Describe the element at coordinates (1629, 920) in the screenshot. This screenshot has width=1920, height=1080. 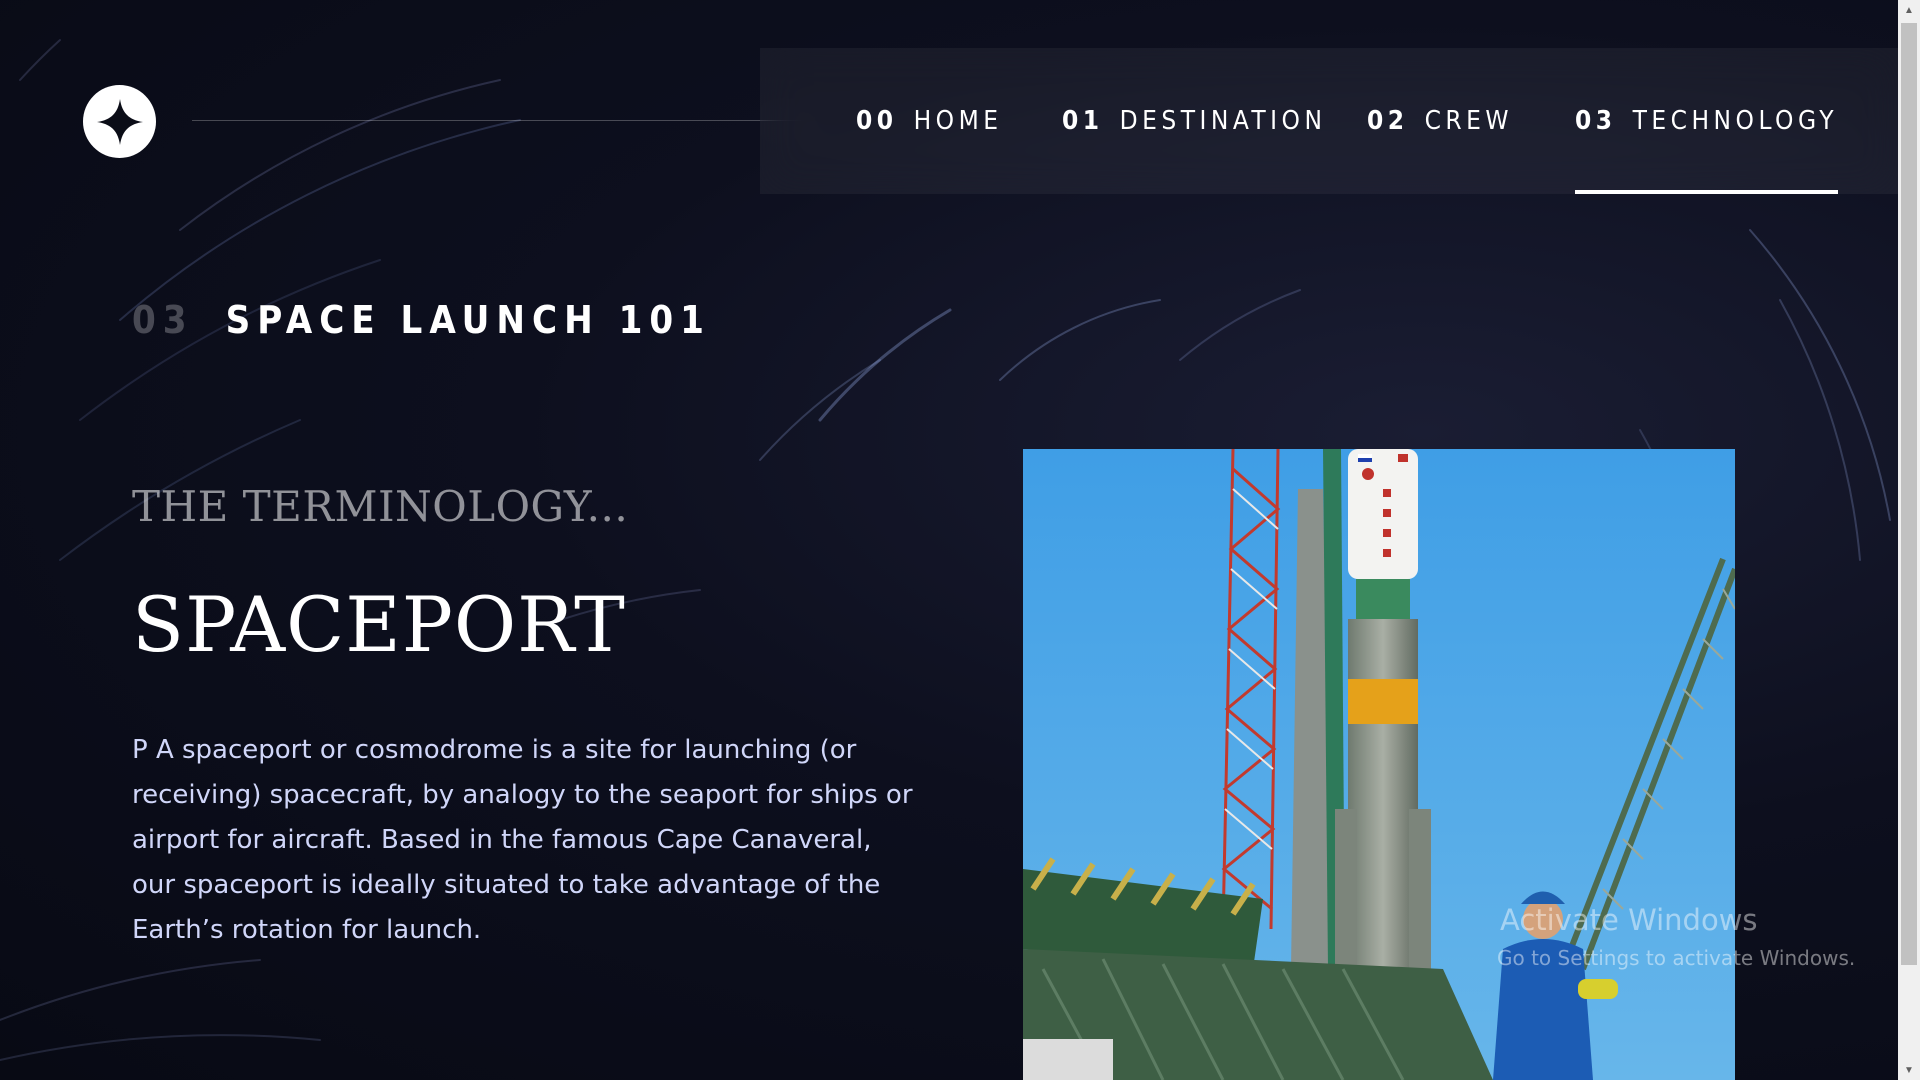
I see `activate-windows-watermark: Activate Windows` at that location.